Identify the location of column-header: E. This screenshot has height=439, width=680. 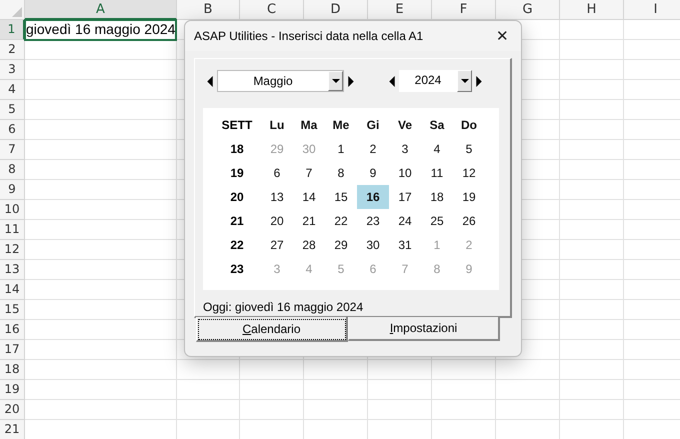
(400, 10).